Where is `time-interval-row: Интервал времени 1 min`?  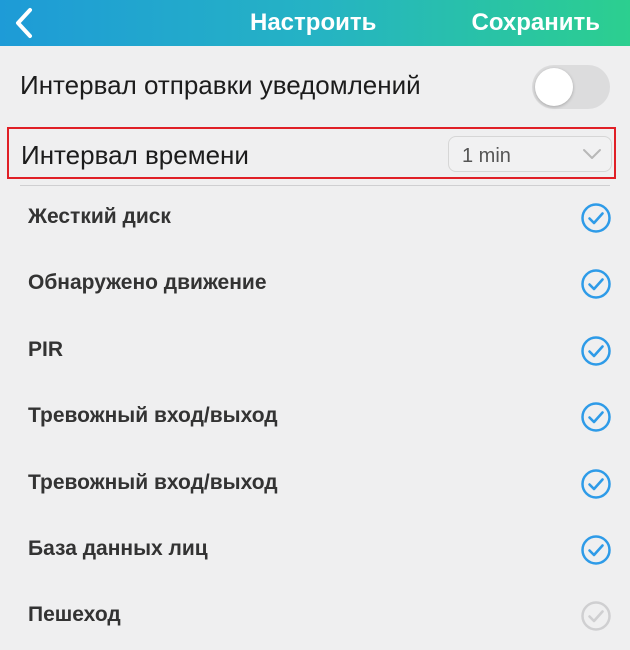 time-interval-row: Интервал времени 1 min is located at coordinates (311, 153).